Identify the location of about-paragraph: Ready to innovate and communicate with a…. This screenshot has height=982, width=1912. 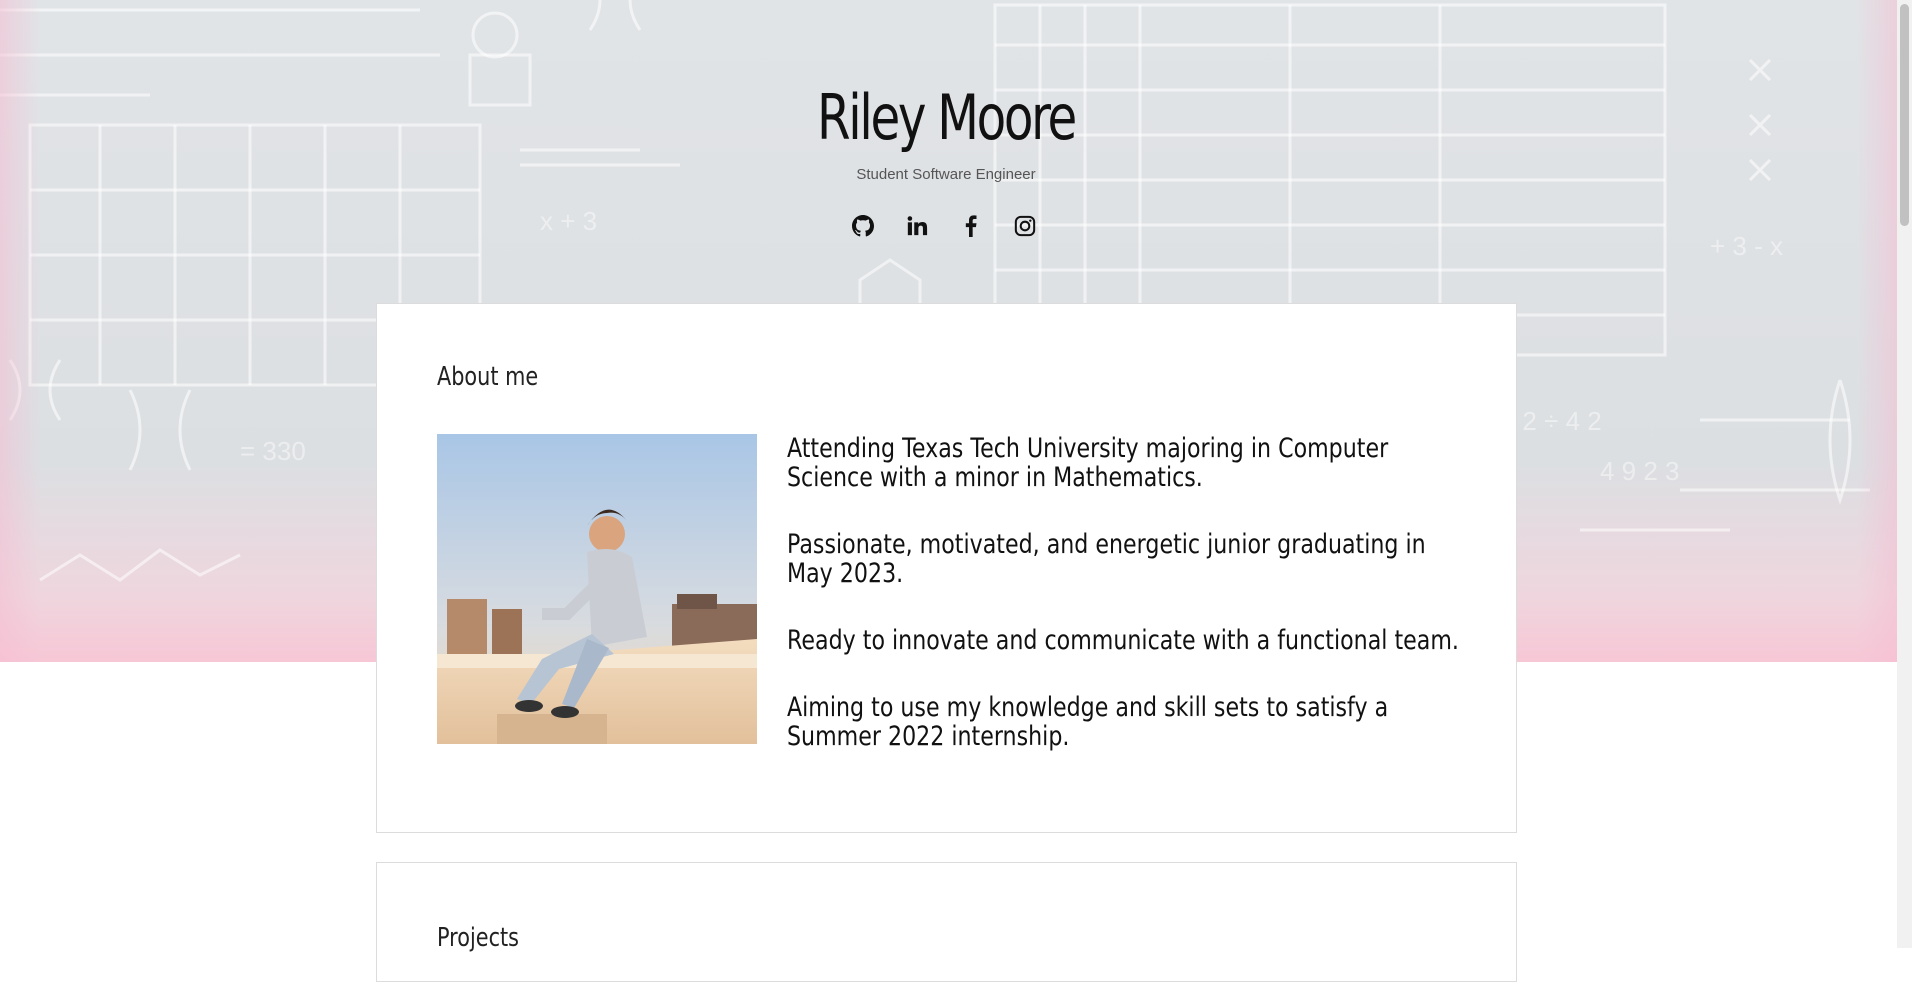
(1123, 640).